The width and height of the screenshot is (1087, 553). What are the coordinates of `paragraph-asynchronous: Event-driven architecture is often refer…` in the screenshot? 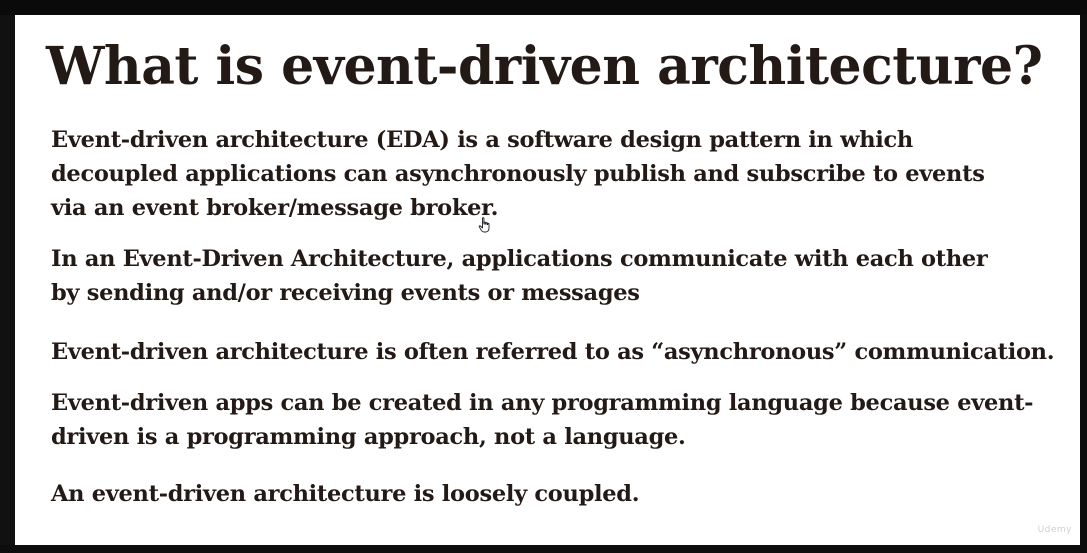 It's located at (553, 352).